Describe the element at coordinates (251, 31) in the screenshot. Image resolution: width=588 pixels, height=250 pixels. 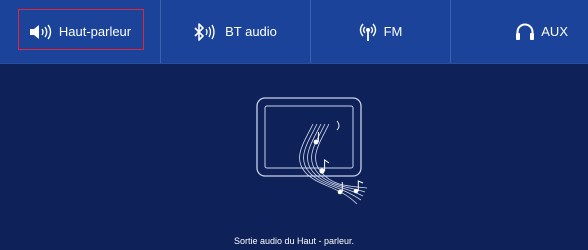
I see `tab-bt-audio-label: BT audio` at that location.